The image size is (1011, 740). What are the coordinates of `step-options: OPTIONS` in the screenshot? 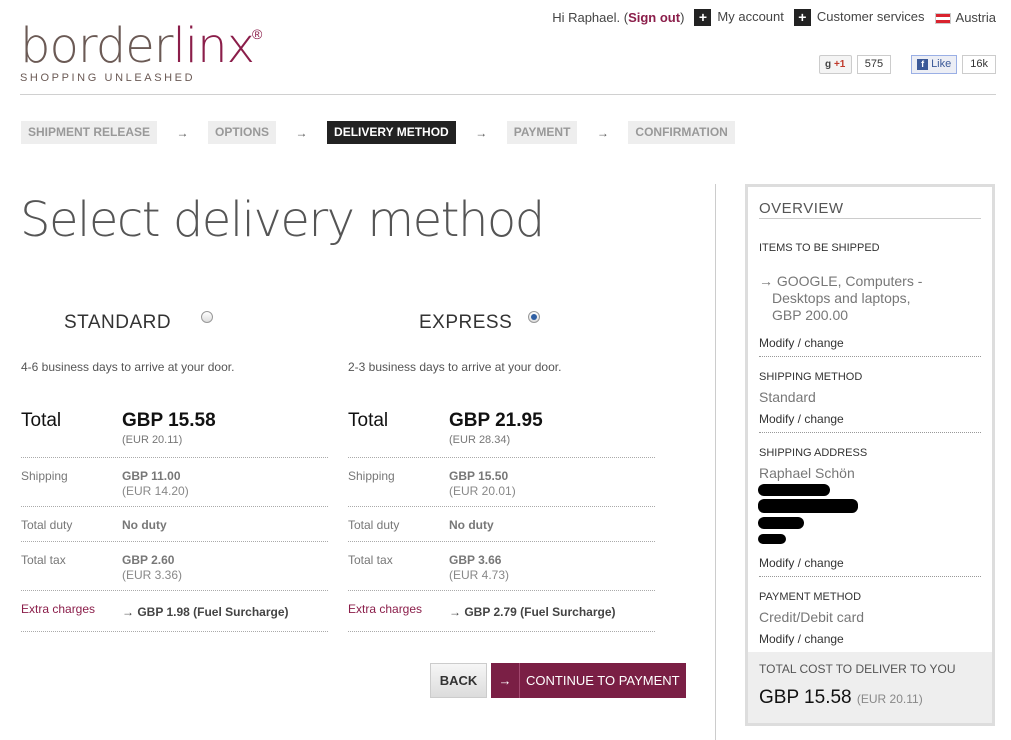 It's located at (242, 132).